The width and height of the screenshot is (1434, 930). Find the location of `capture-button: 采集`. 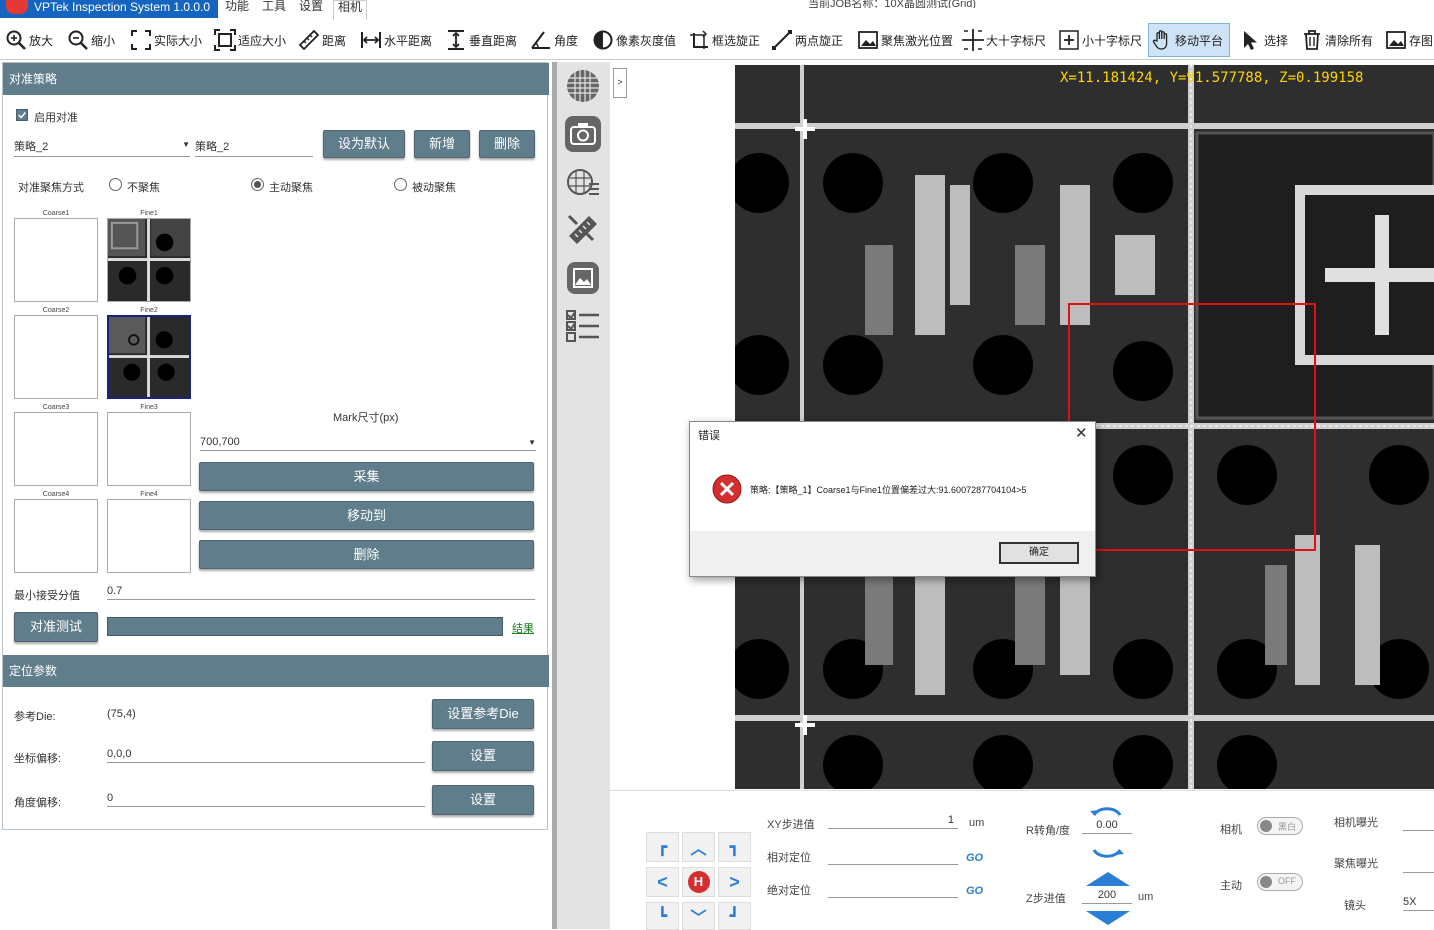

capture-button: 采集 is located at coordinates (366, 476).